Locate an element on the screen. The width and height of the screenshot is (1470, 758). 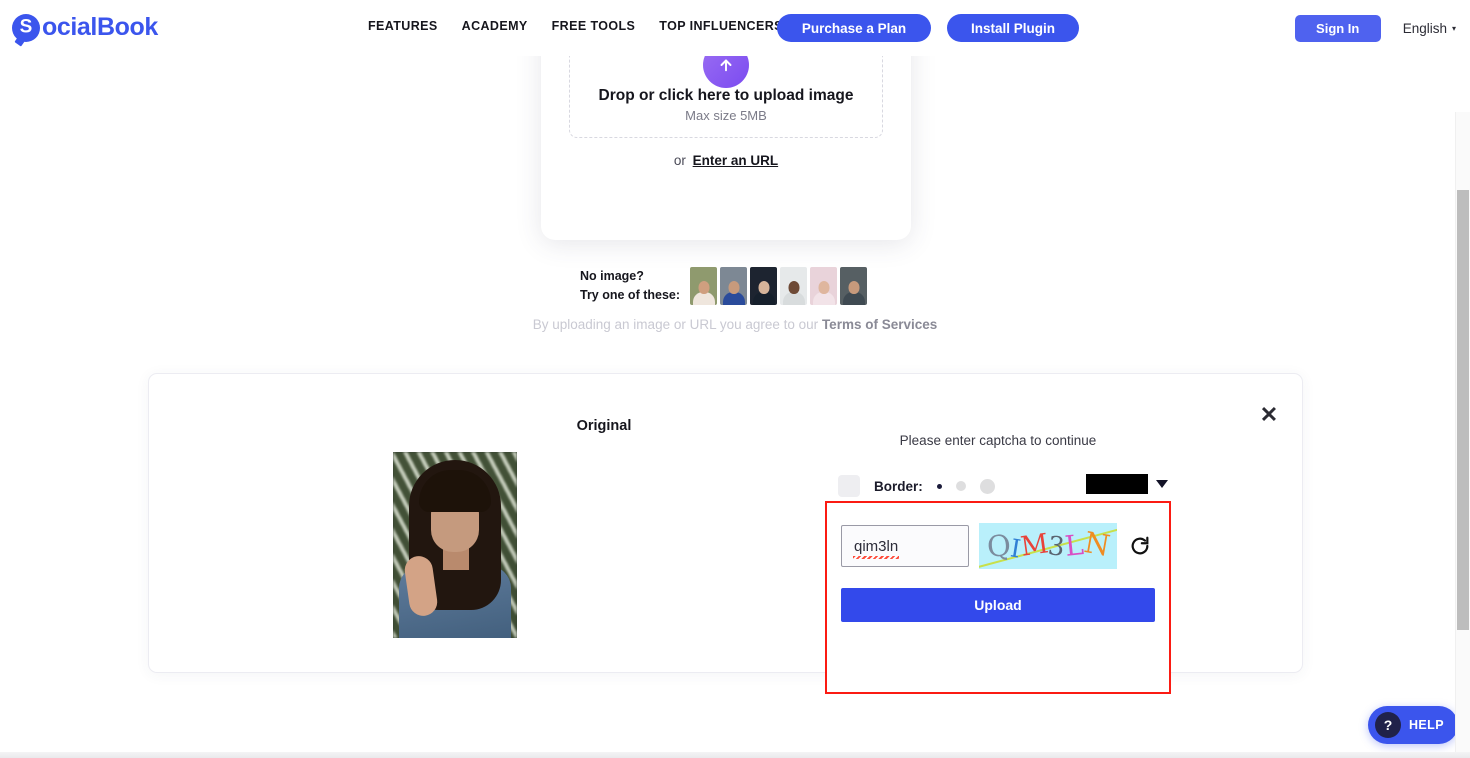
chevron-down-icon: ▾ is located at coordinates (1453, 28).